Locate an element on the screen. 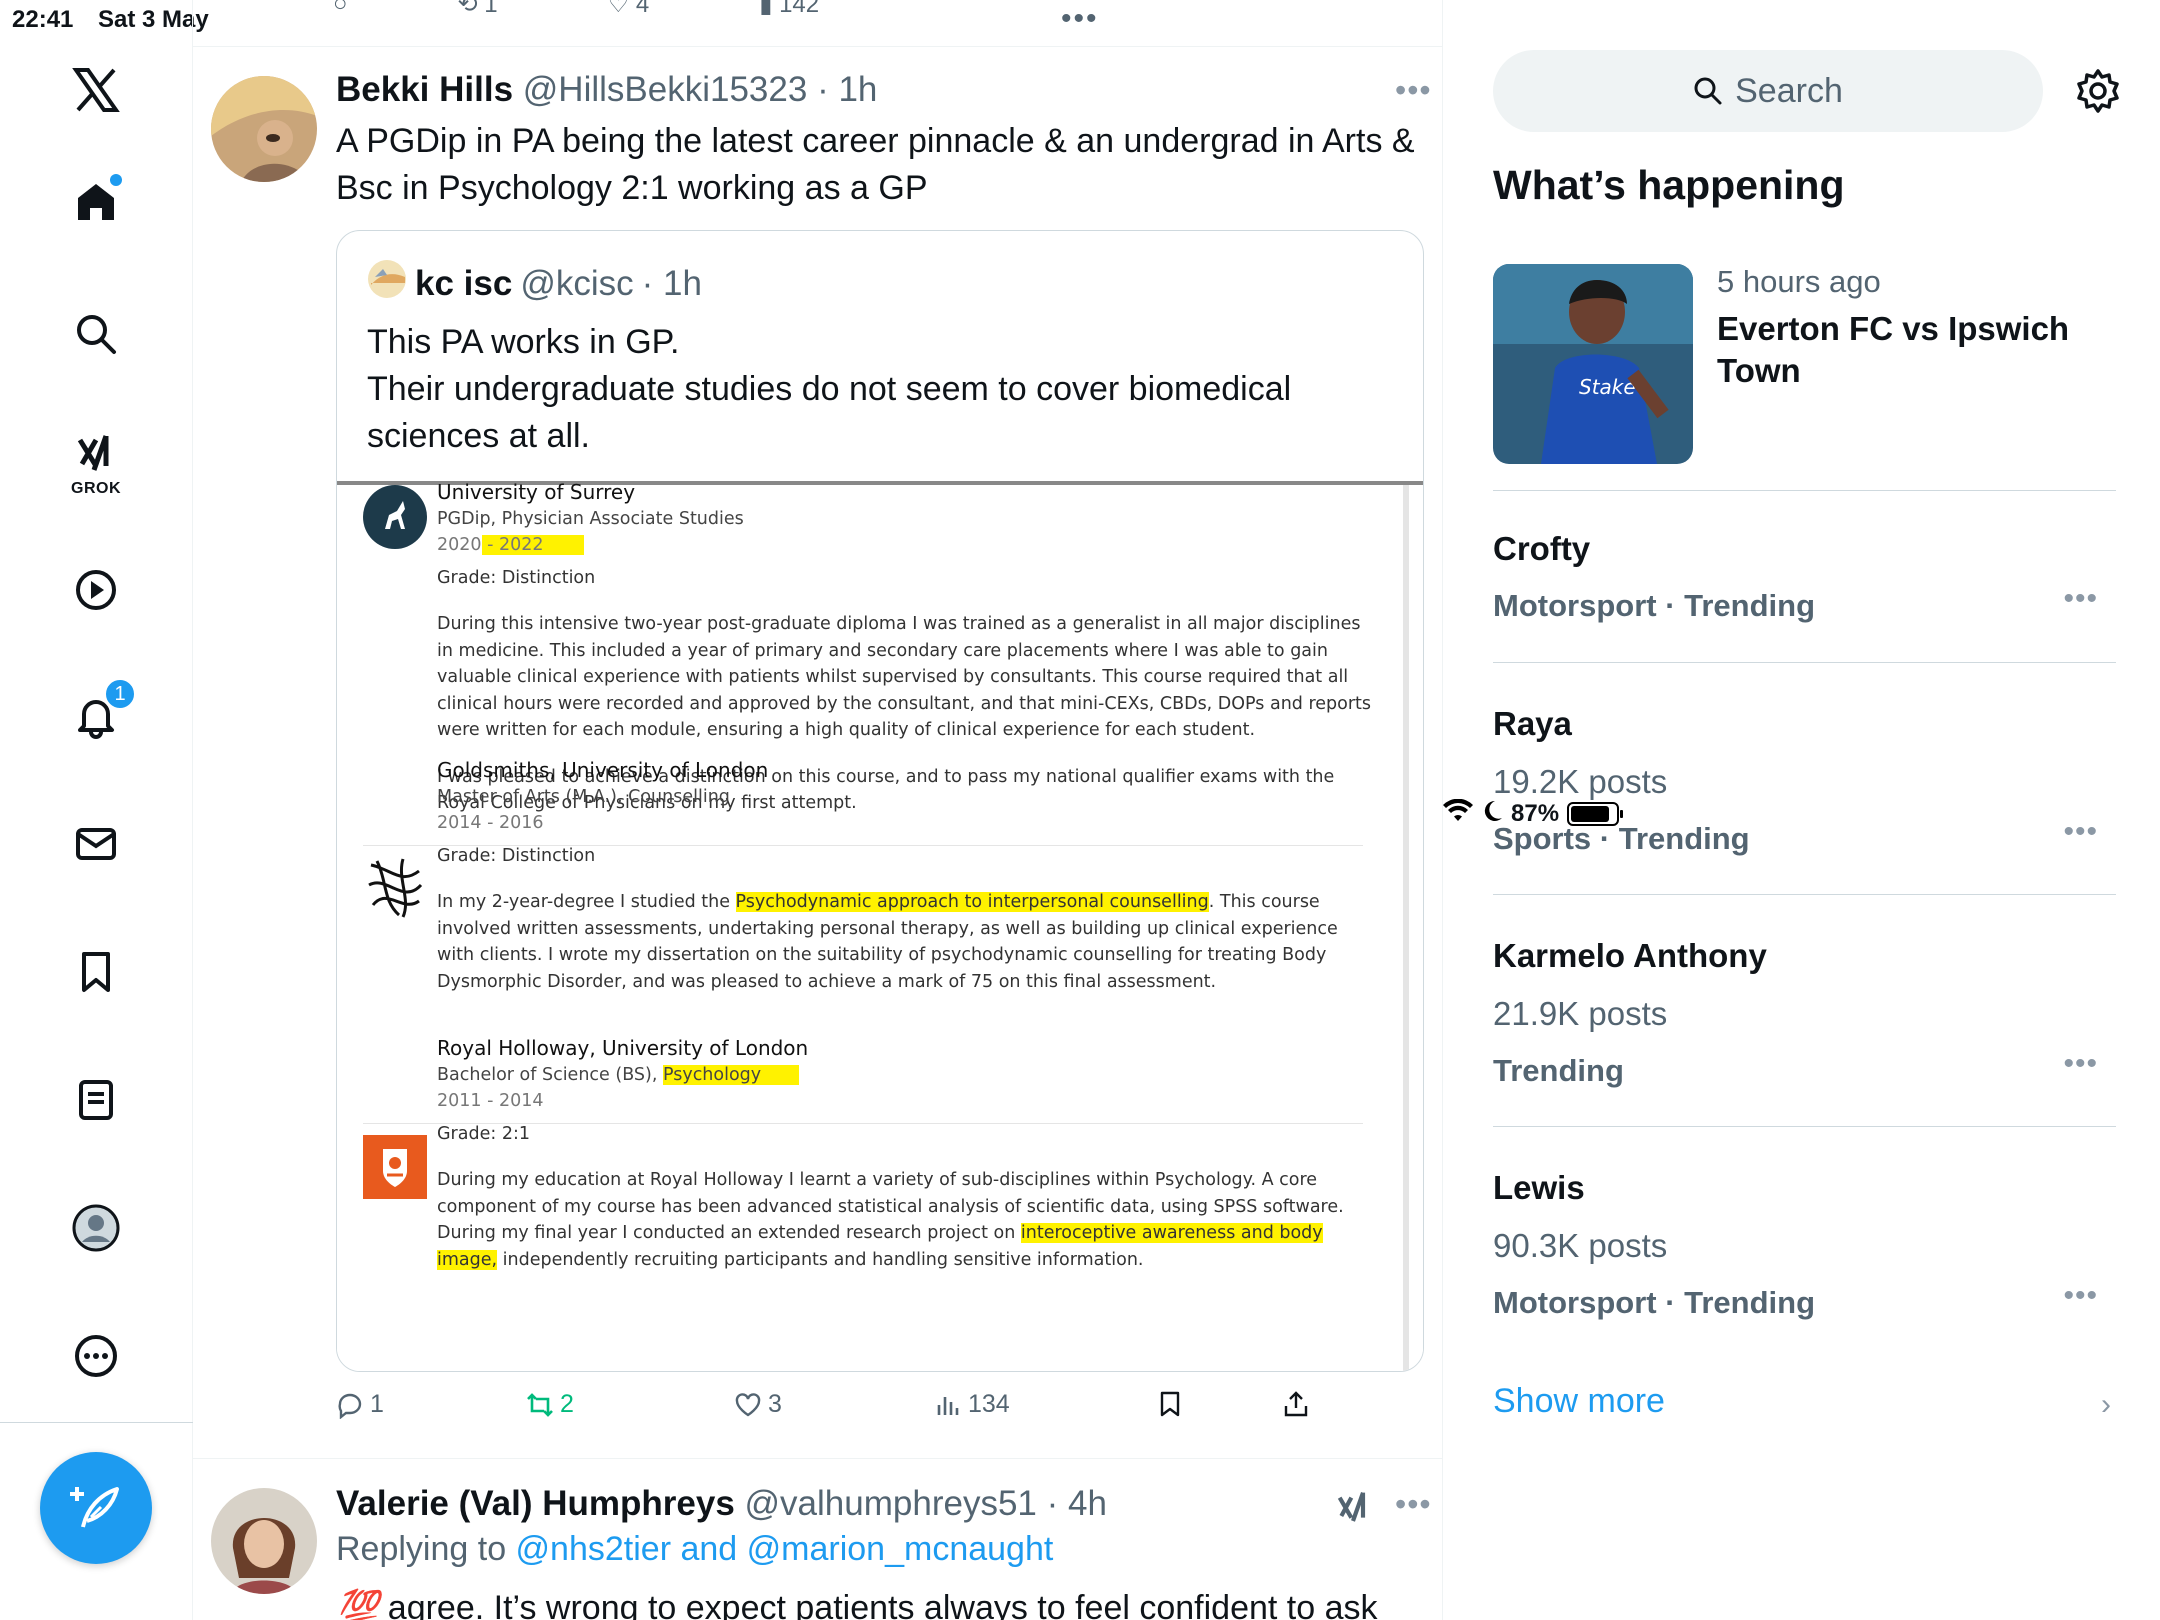  grok-icon: GROK is located at coordinates (96, 460).